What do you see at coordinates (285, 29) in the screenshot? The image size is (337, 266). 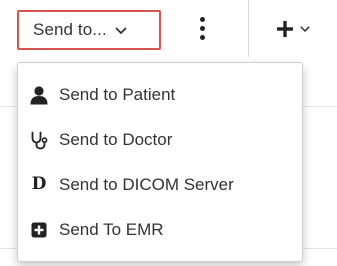 I see `plus-icon` at bounding box center [285, 29].